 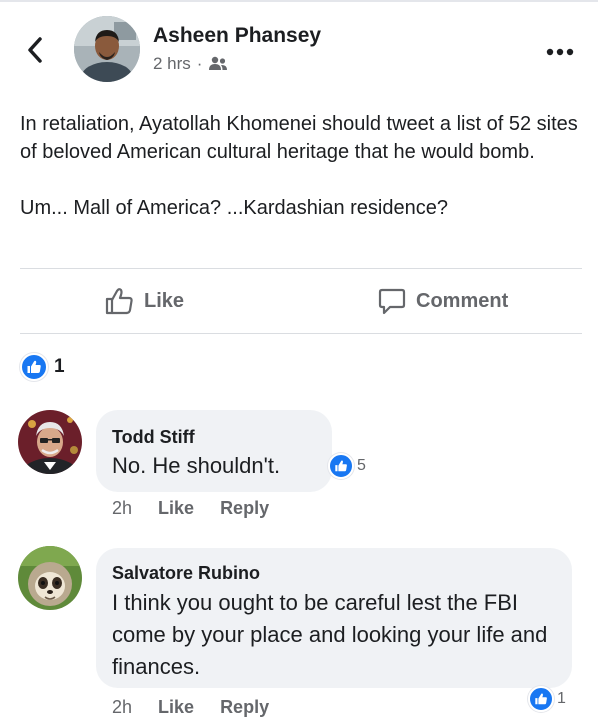 I want to click on post-reactions: 1, so click(x=42, y=367).